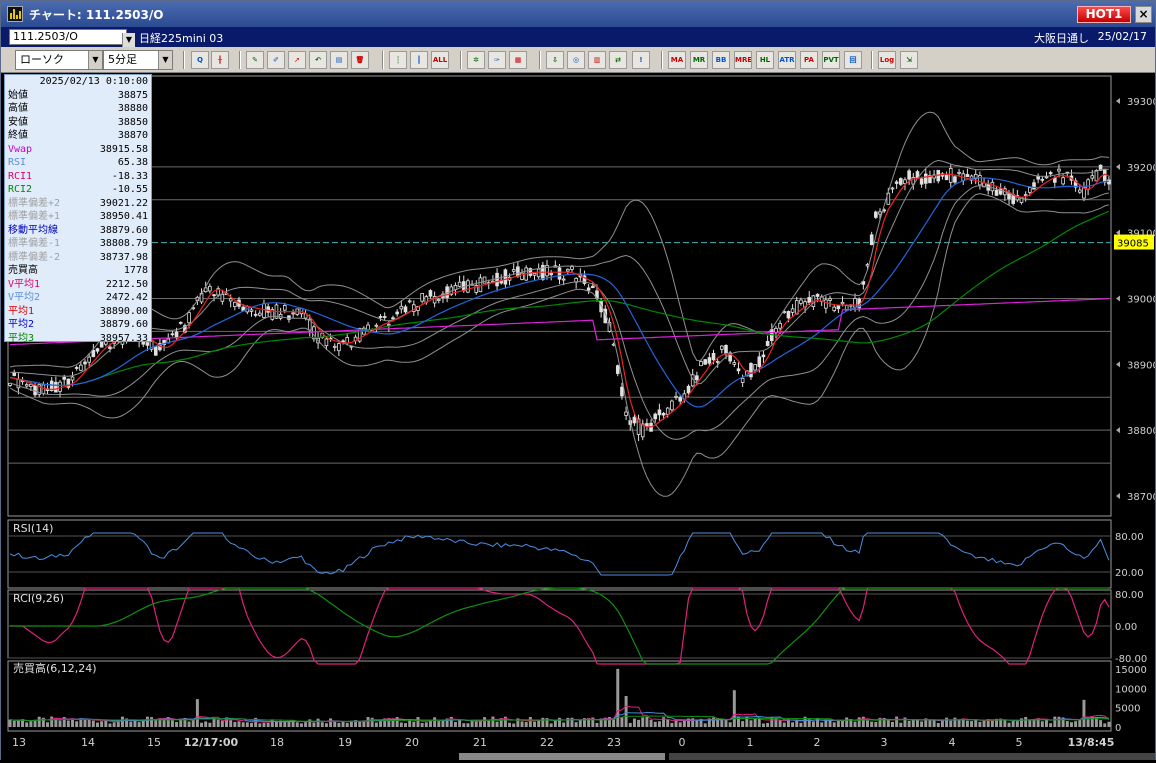 The height and width of the screenshot is (763, 1156). What do you see at coordinates (559, 554) in the screenshot?
I see `rsi-panel-frame` at bounding box center [559, 554].